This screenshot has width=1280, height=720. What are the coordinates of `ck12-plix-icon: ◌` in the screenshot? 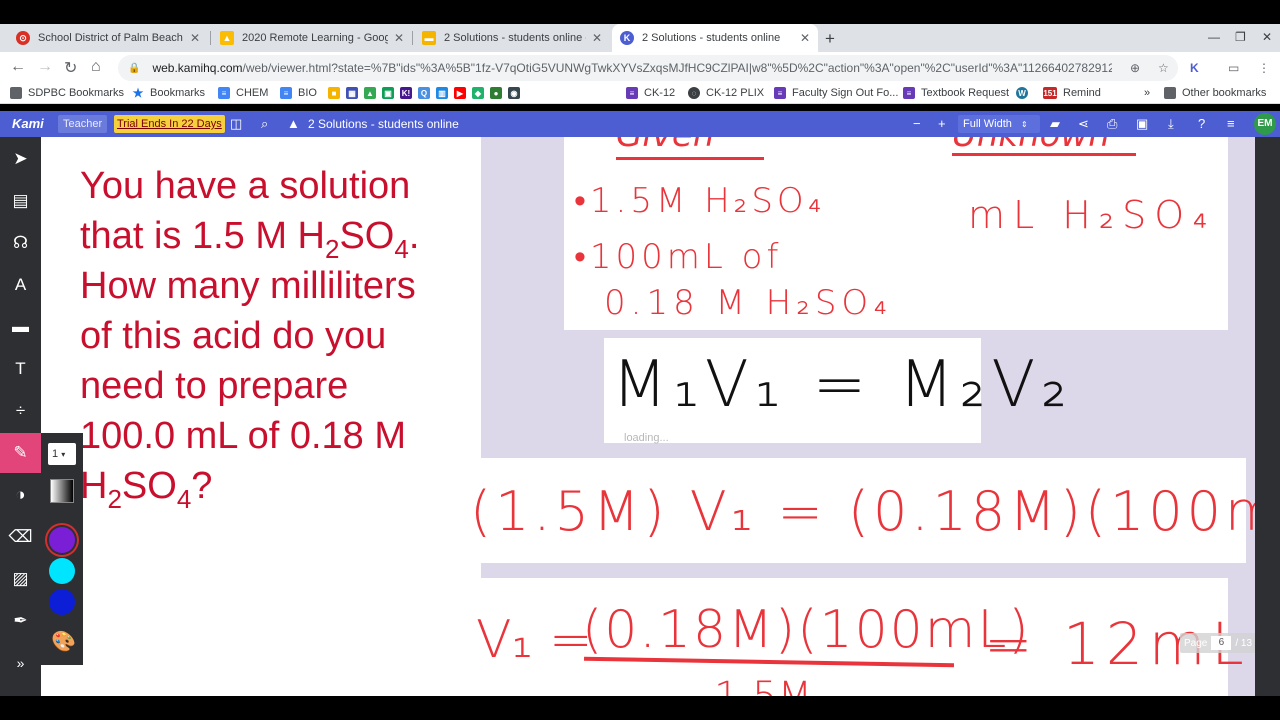 It's located at (694, 93).